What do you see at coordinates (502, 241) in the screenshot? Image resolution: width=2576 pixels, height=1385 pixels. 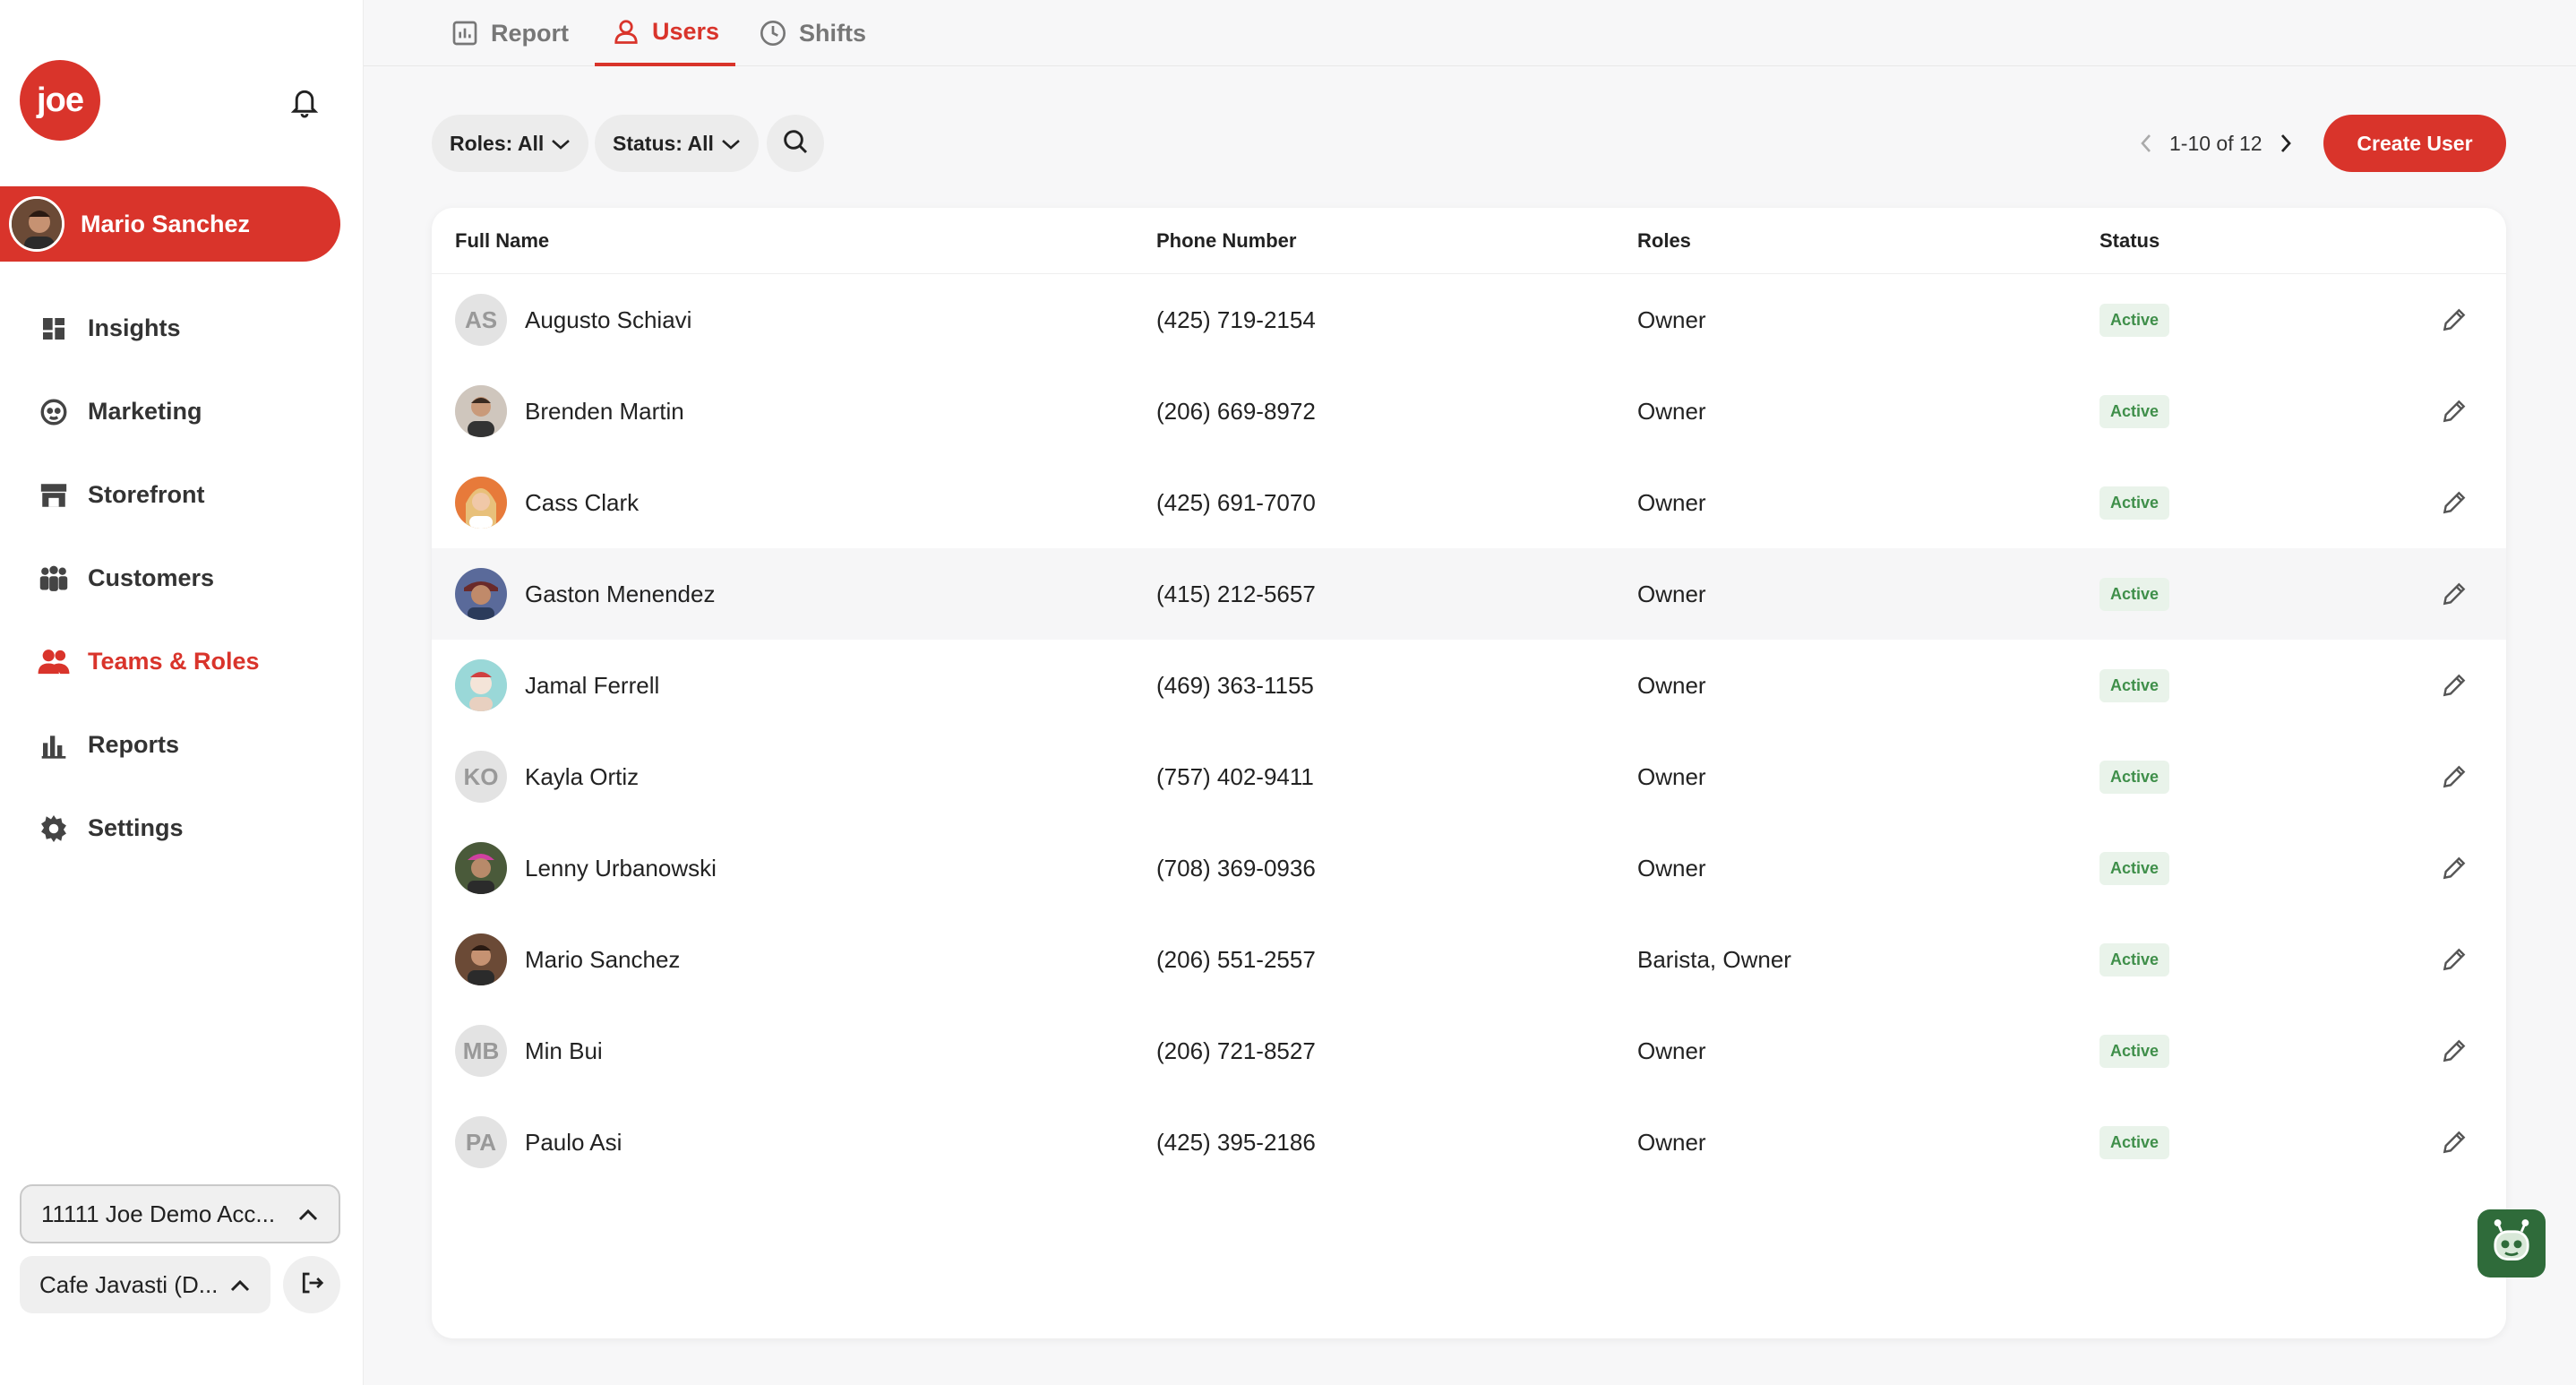 I see `column-header-full-name: Full Name` at bounding box center [502, 241].